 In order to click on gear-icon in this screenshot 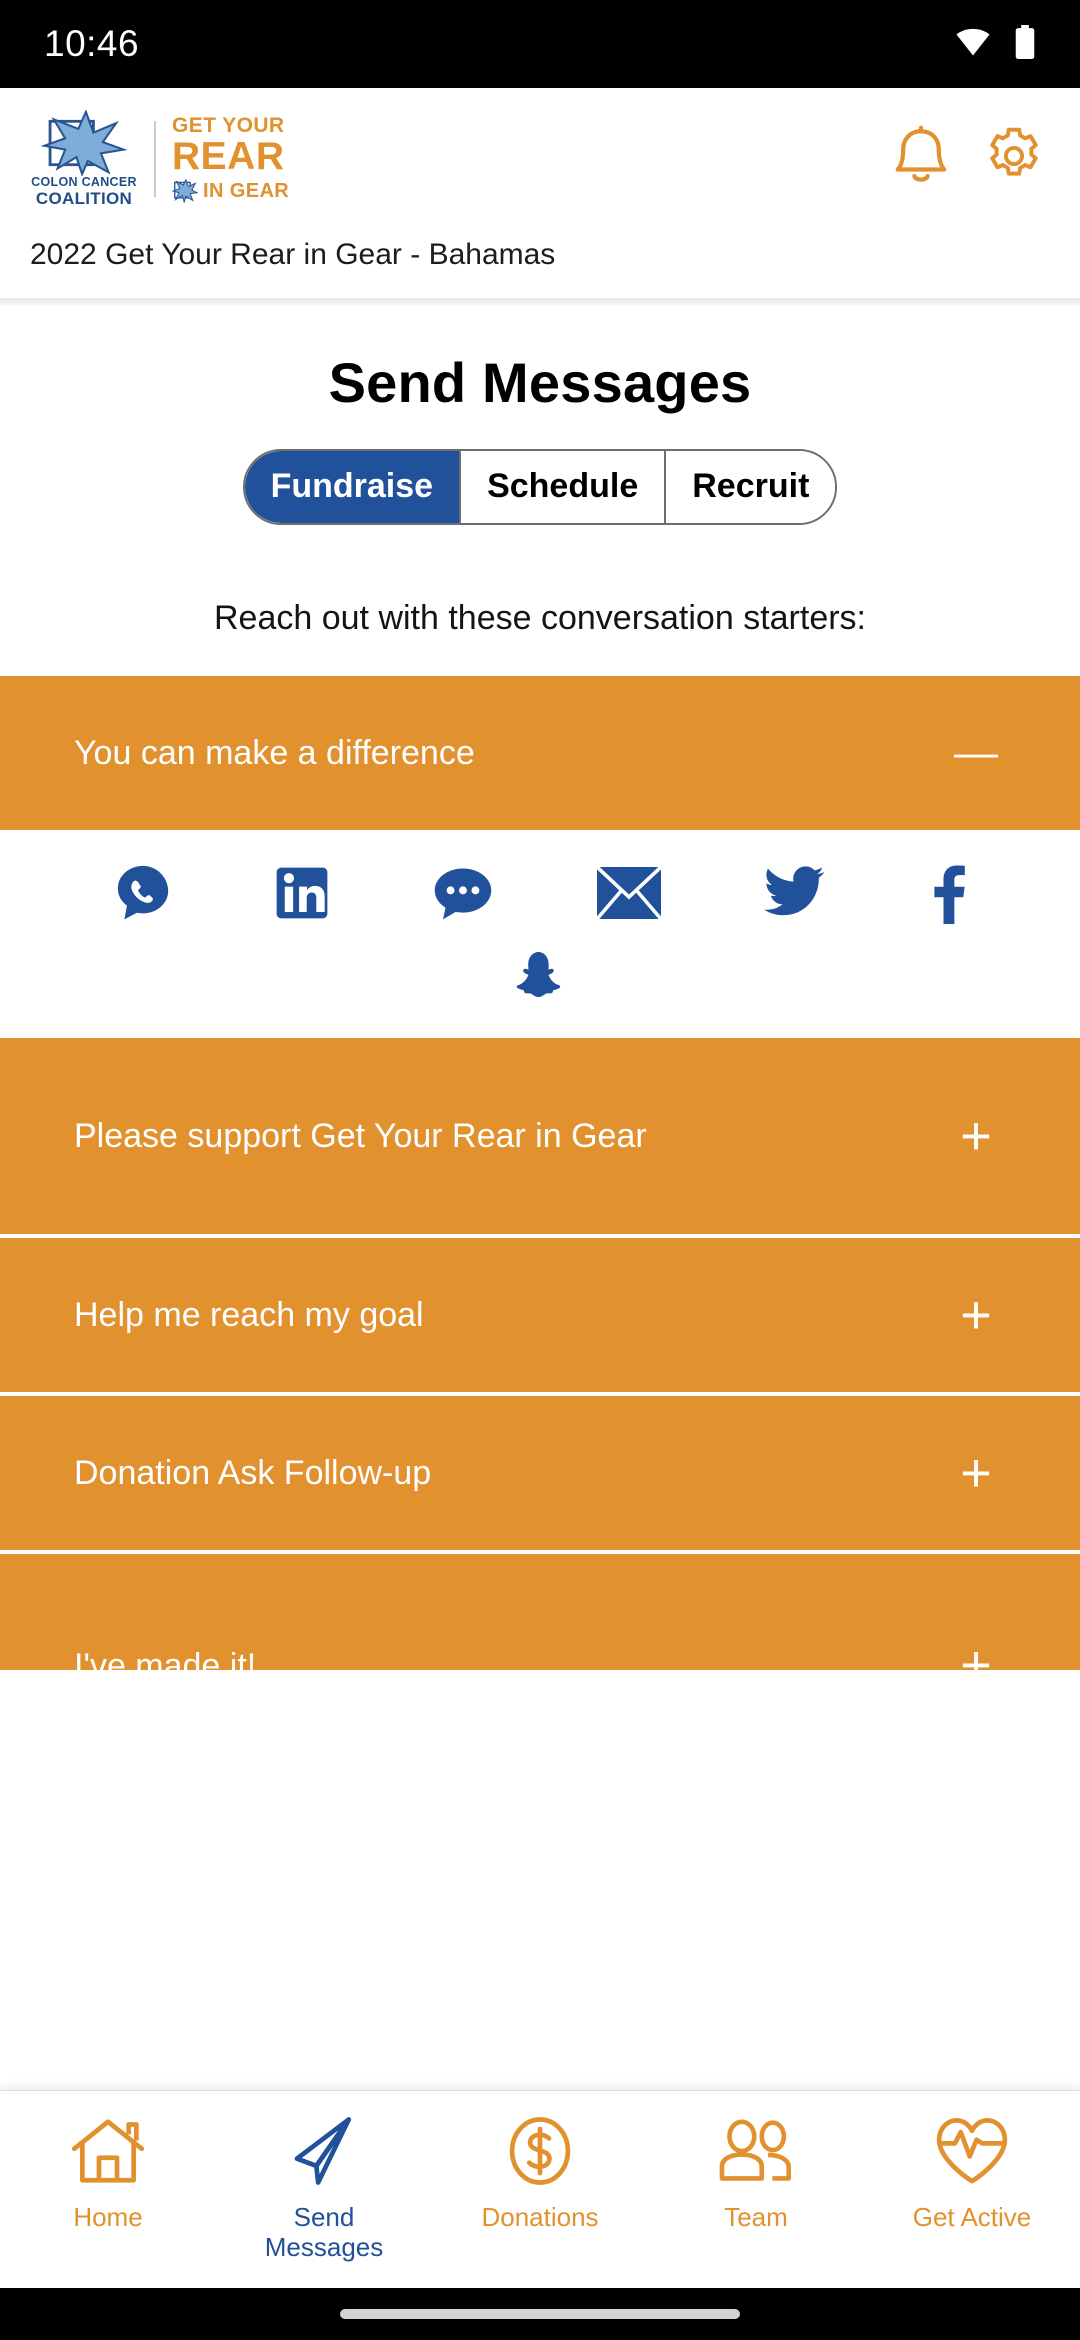, I will do `click(1014, 158)`.